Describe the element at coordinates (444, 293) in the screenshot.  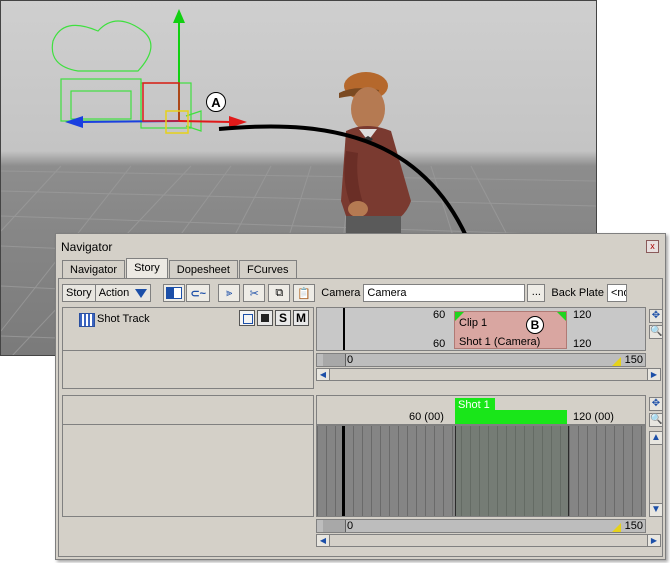
I see `camera-field: Camera` at that location.